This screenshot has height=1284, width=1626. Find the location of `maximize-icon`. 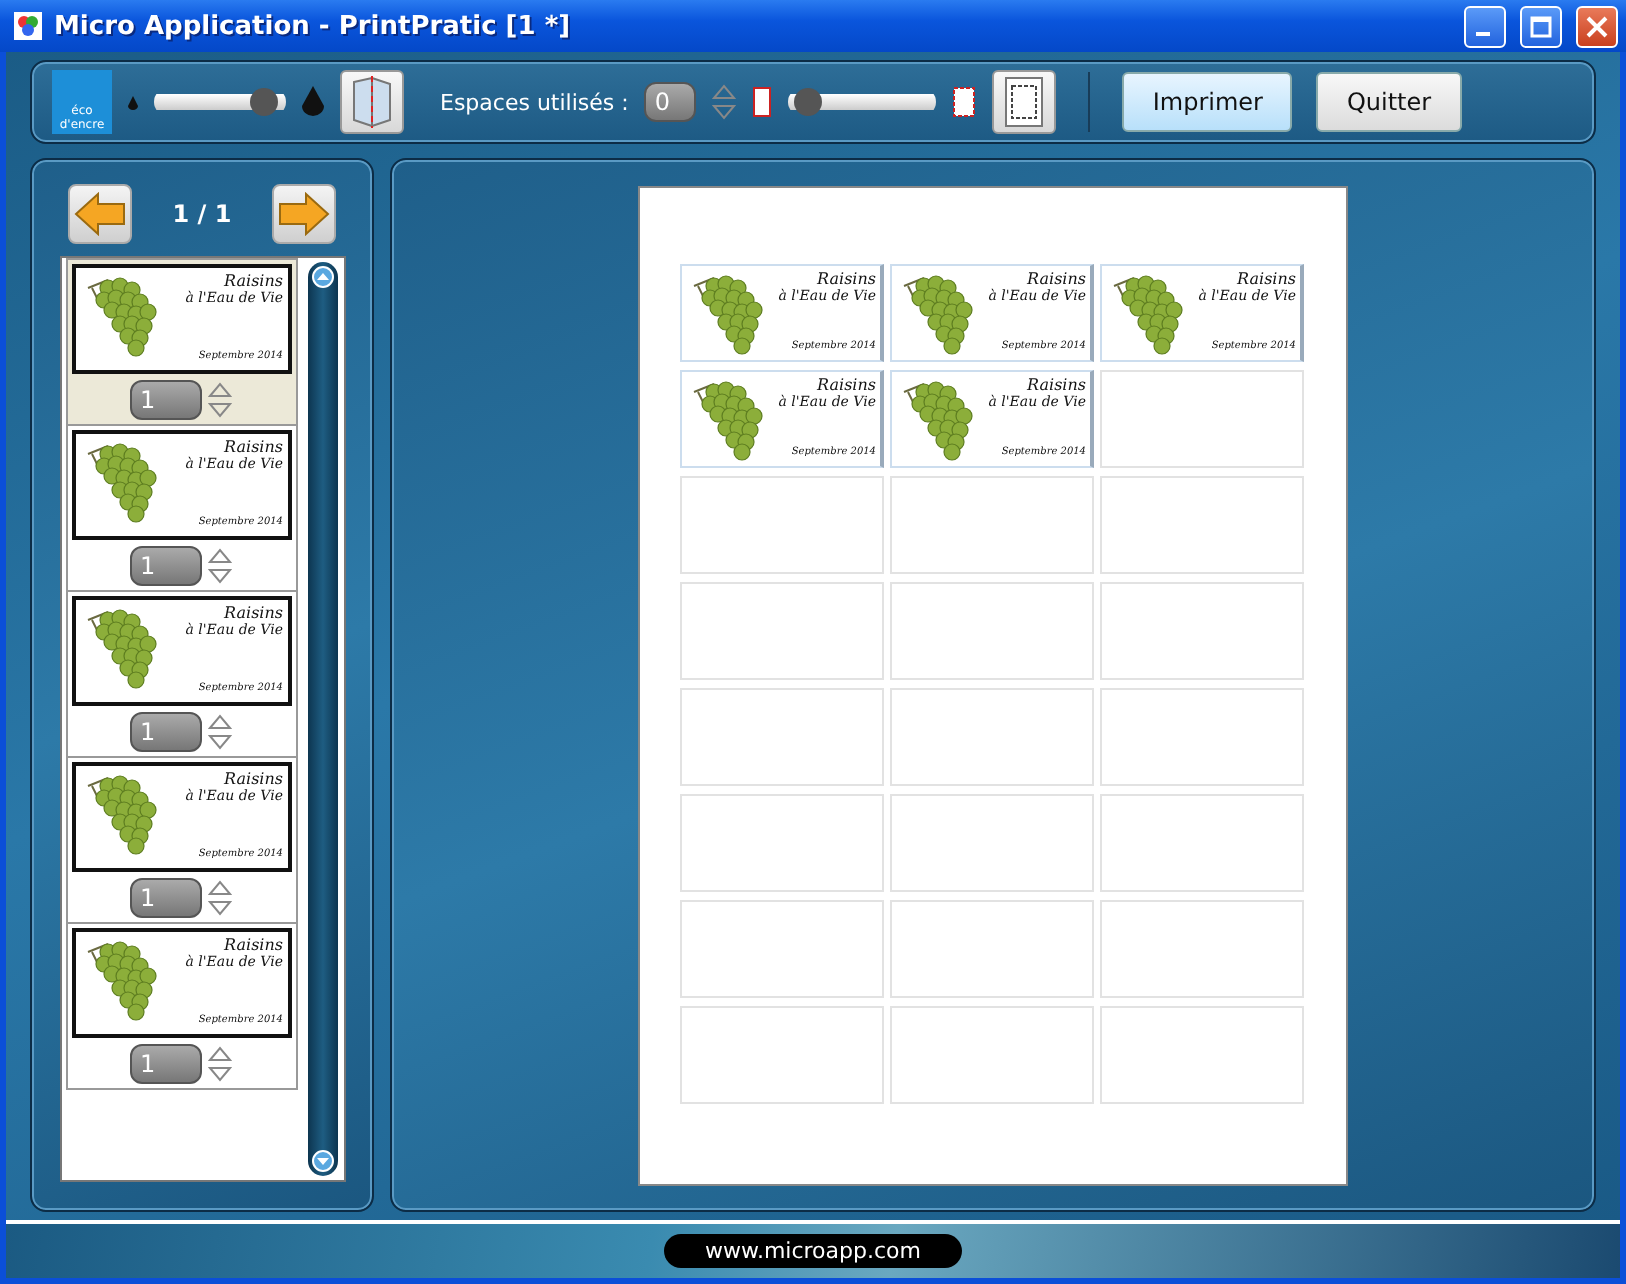

maximize-icon is located at coordinates (1541, 26).